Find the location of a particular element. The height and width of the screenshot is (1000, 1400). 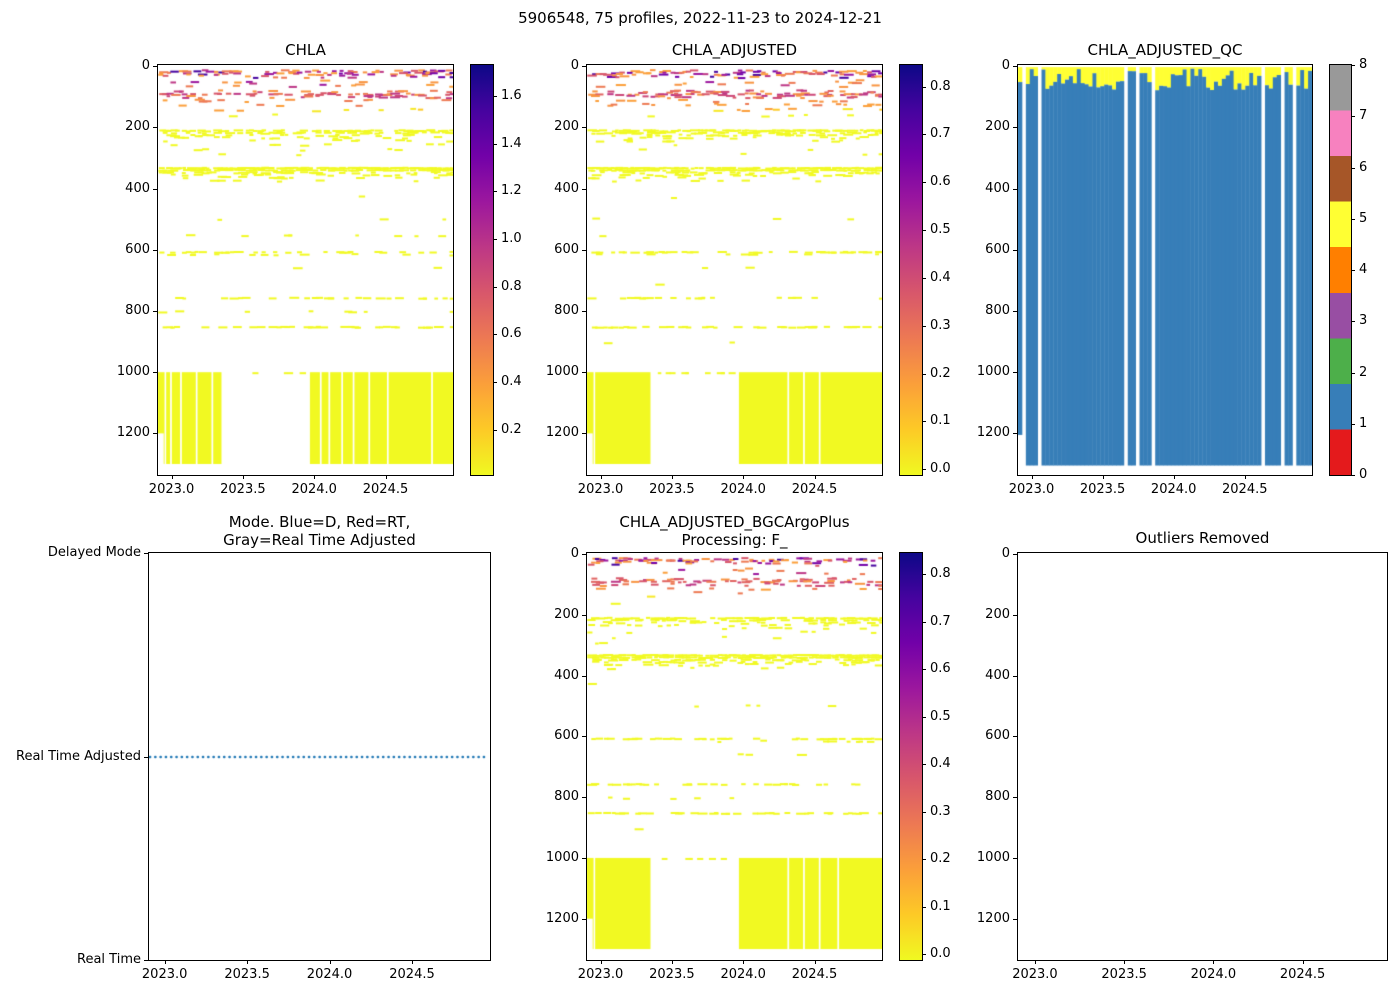

mode-line-canvas is located at coordinates (319, 756).